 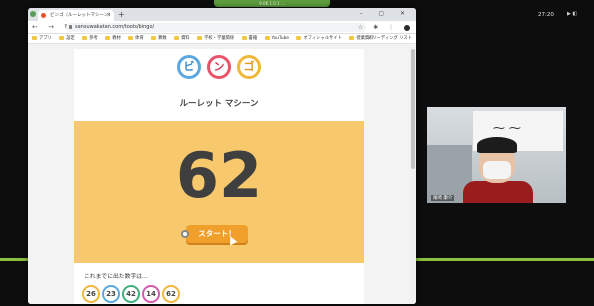 I want to click on tab-strip: ビンゴ（ルーレットマシーン） × + – ▢ ✕, so click(x=222, y=14).